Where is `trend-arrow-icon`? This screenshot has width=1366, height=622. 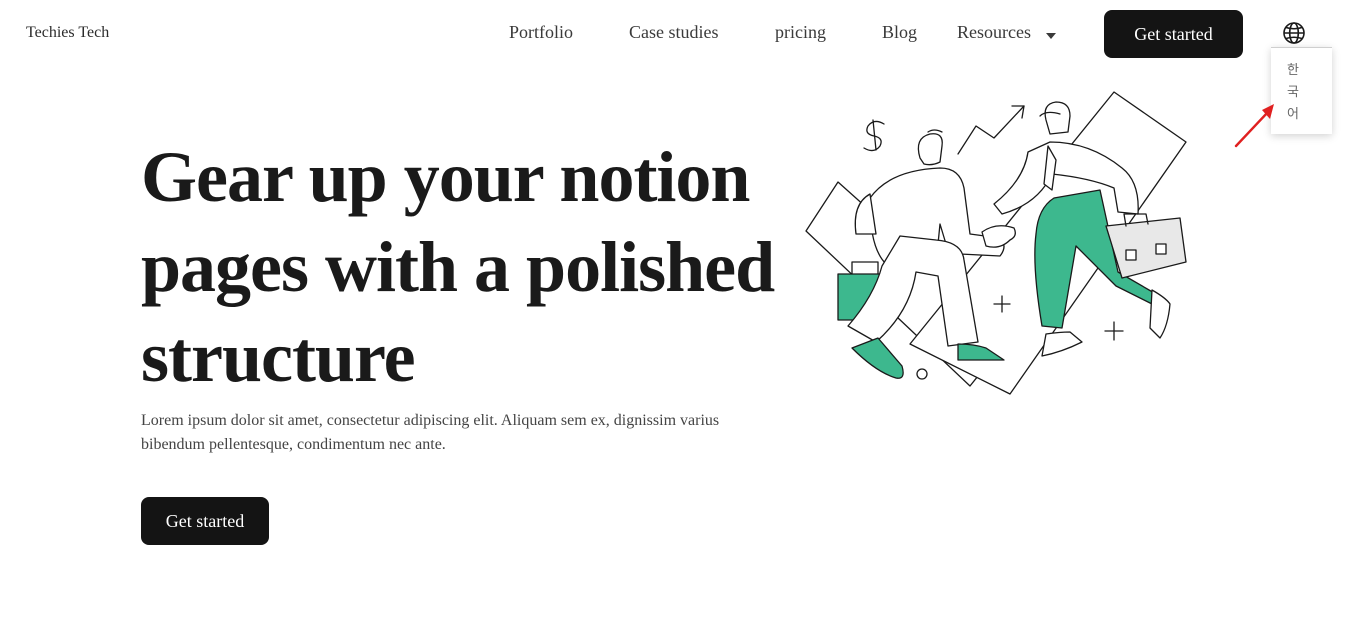 trend-arrow-icon is located at coordinates (991, 130).